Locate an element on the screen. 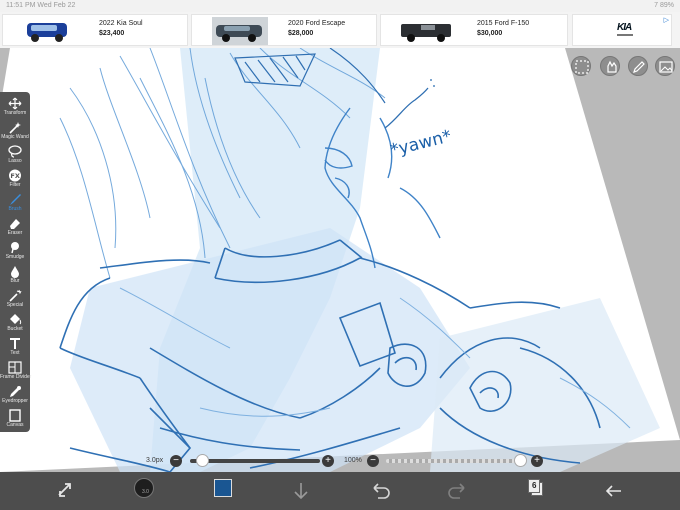 Image resolution: width=680 pixels, height=510 pixels. tool-eyedropper: Eyedropper is located at coordinates (15, 394).